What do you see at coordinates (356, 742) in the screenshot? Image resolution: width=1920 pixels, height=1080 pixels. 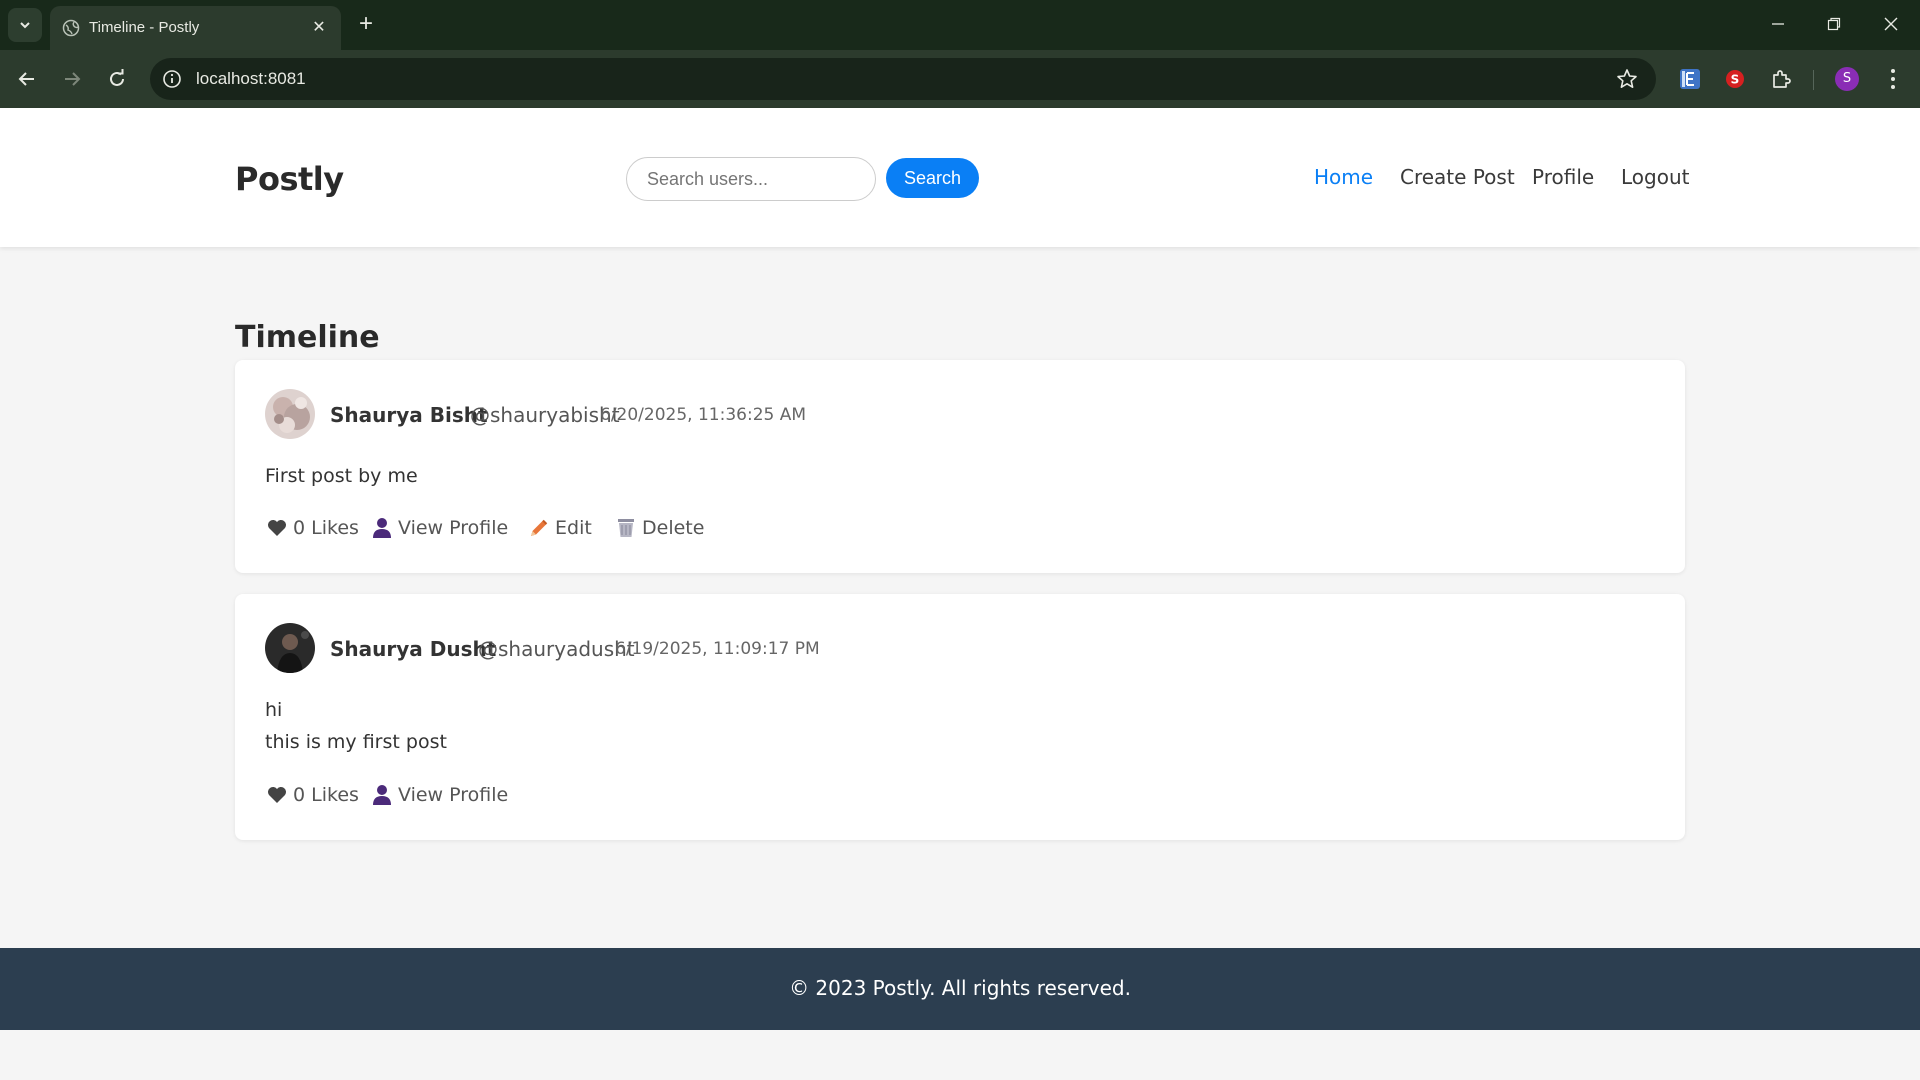 I see `post-body-line: this is my first post` at bounding box center [356, 742].